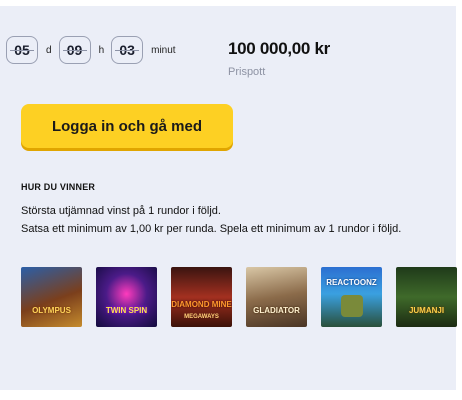  I want to click on prize-pool: 100 000,00 kr Prispott, so click(279, 58).